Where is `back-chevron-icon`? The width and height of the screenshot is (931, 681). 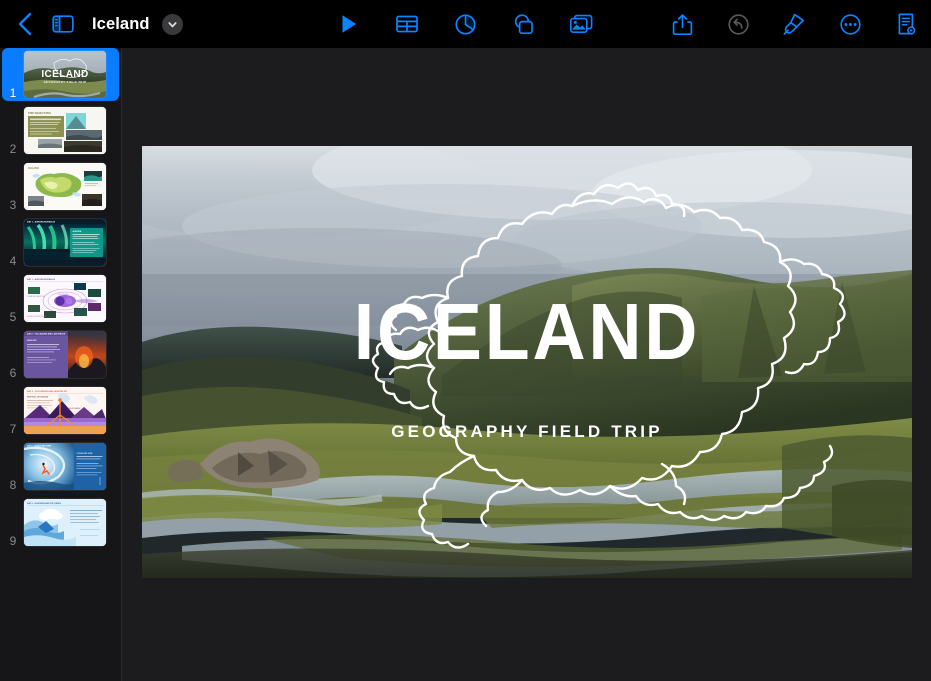 back-chevron-icon is located at coordinates (25, 24).